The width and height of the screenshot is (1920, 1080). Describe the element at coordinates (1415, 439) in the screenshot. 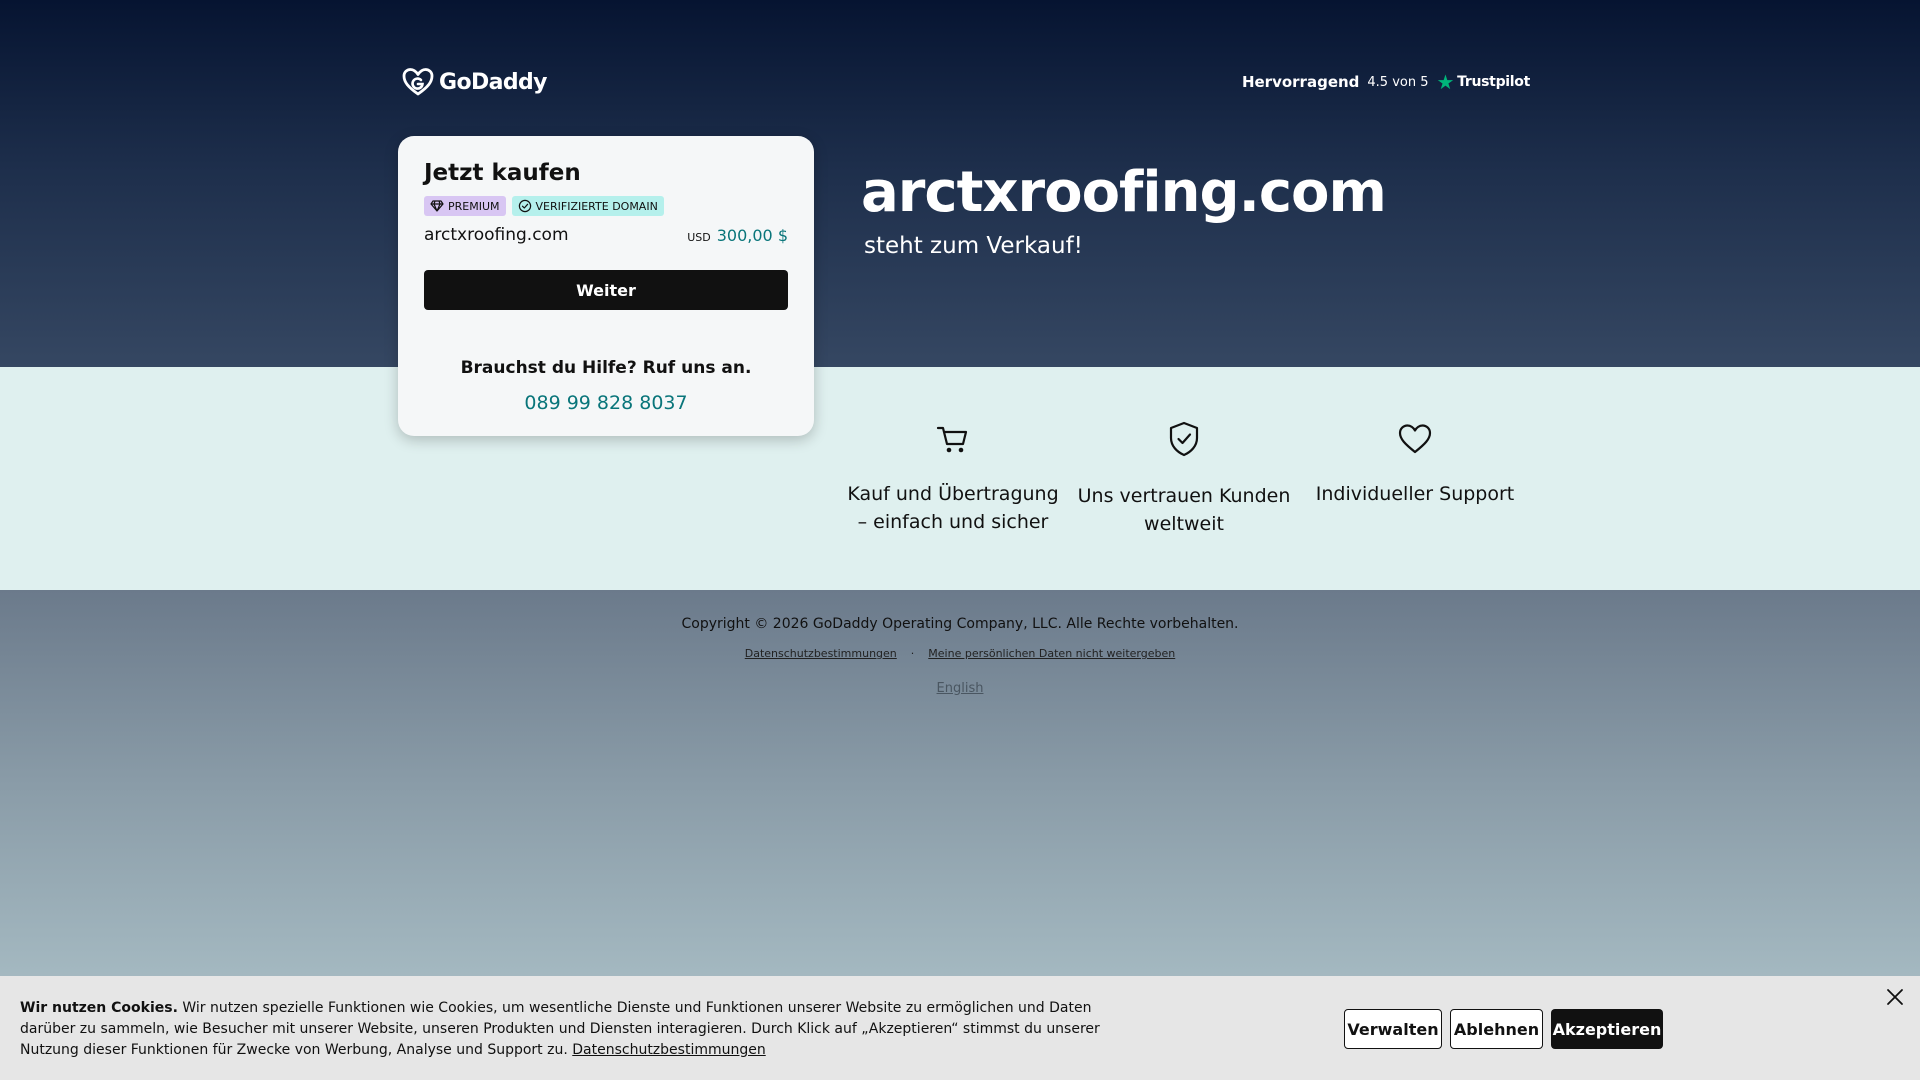

I see `heart-icon` at that location.